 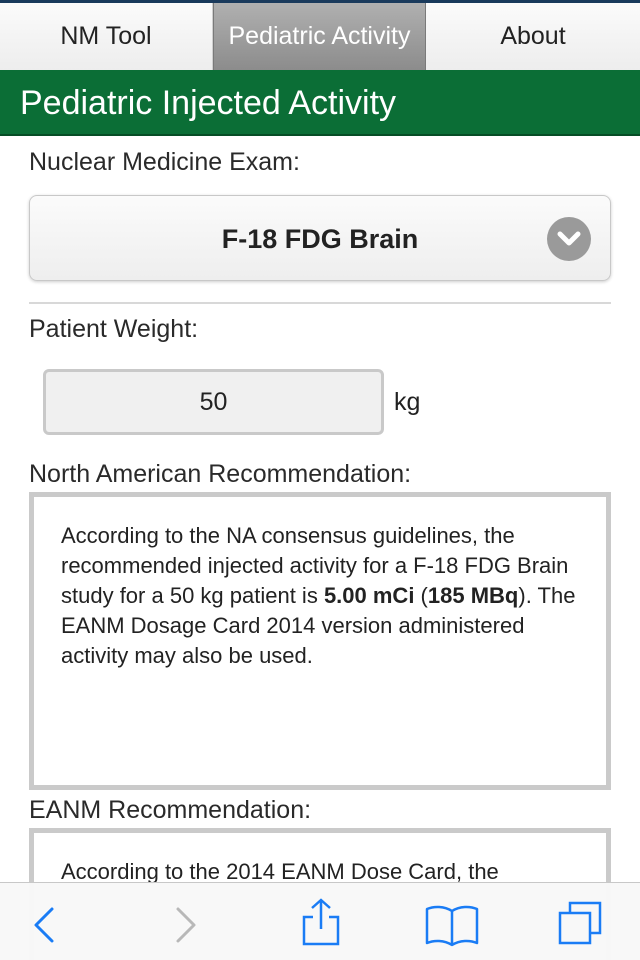 I want to click on page-title: Pediatric Injected Activity, so click(x=320, y=103).